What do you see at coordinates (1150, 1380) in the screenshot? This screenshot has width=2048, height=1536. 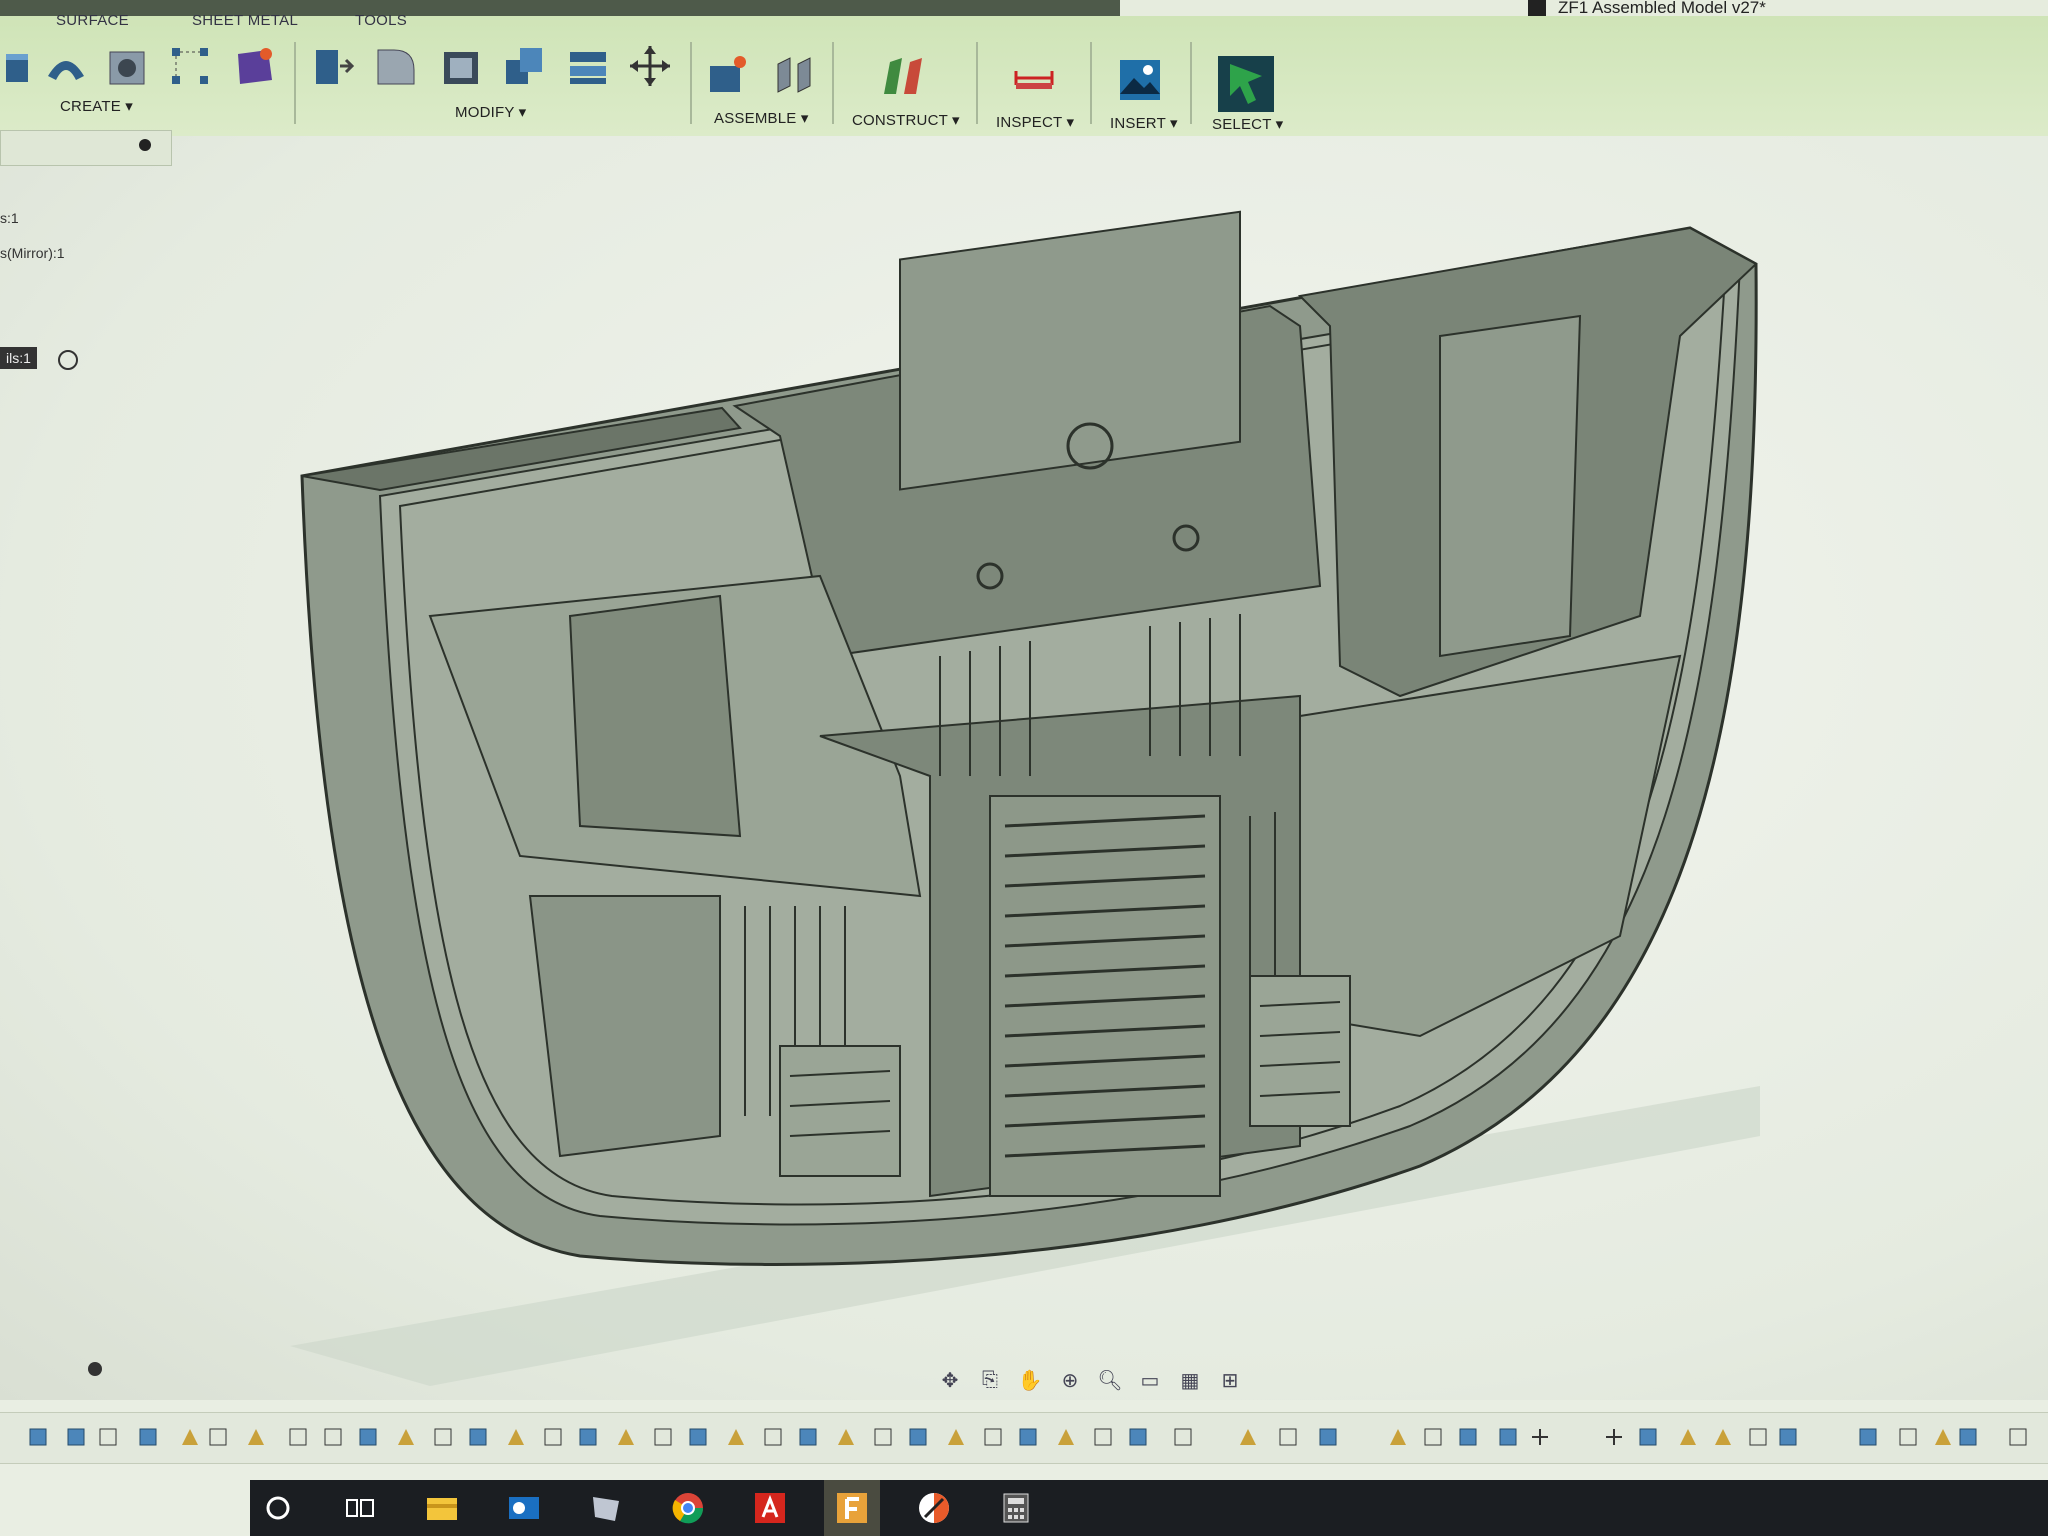 I see `display-settings-icon: ▭` at bounding box center [1150, 1380].